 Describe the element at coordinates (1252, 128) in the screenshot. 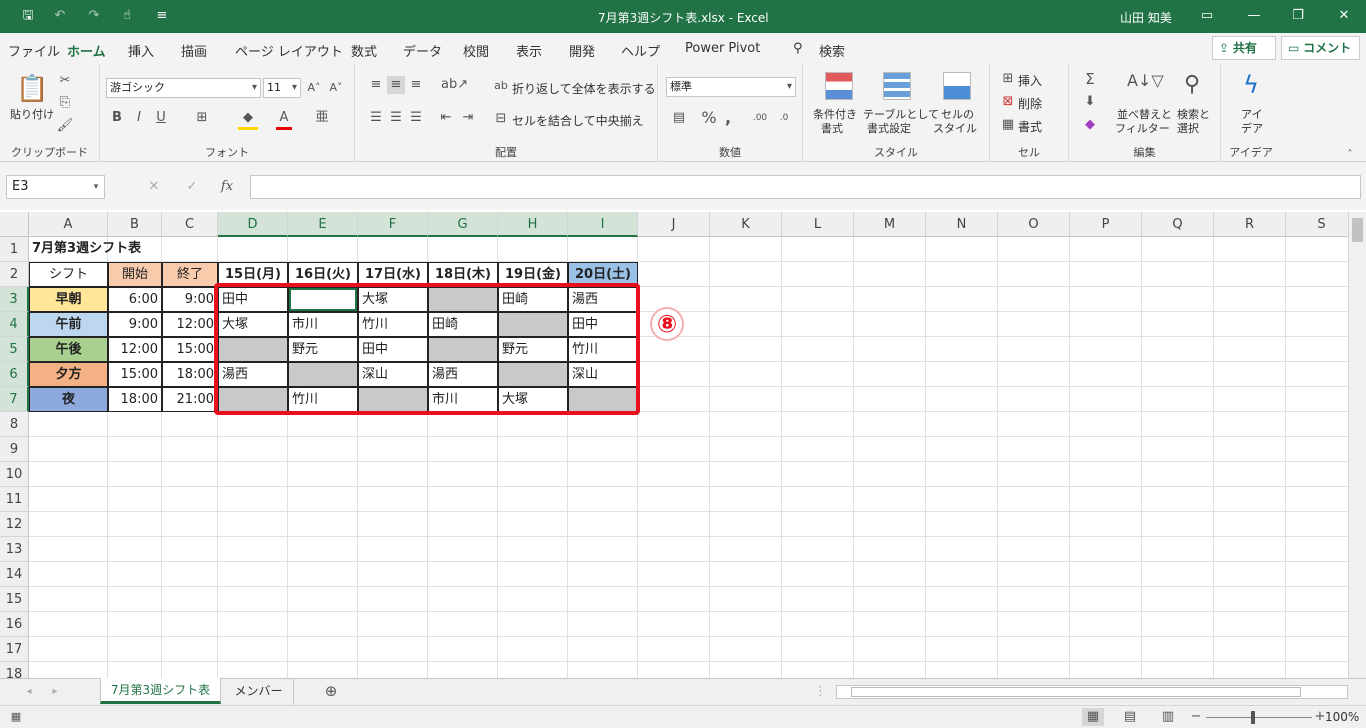

I see `ideas-button-line2: デア` at that location.